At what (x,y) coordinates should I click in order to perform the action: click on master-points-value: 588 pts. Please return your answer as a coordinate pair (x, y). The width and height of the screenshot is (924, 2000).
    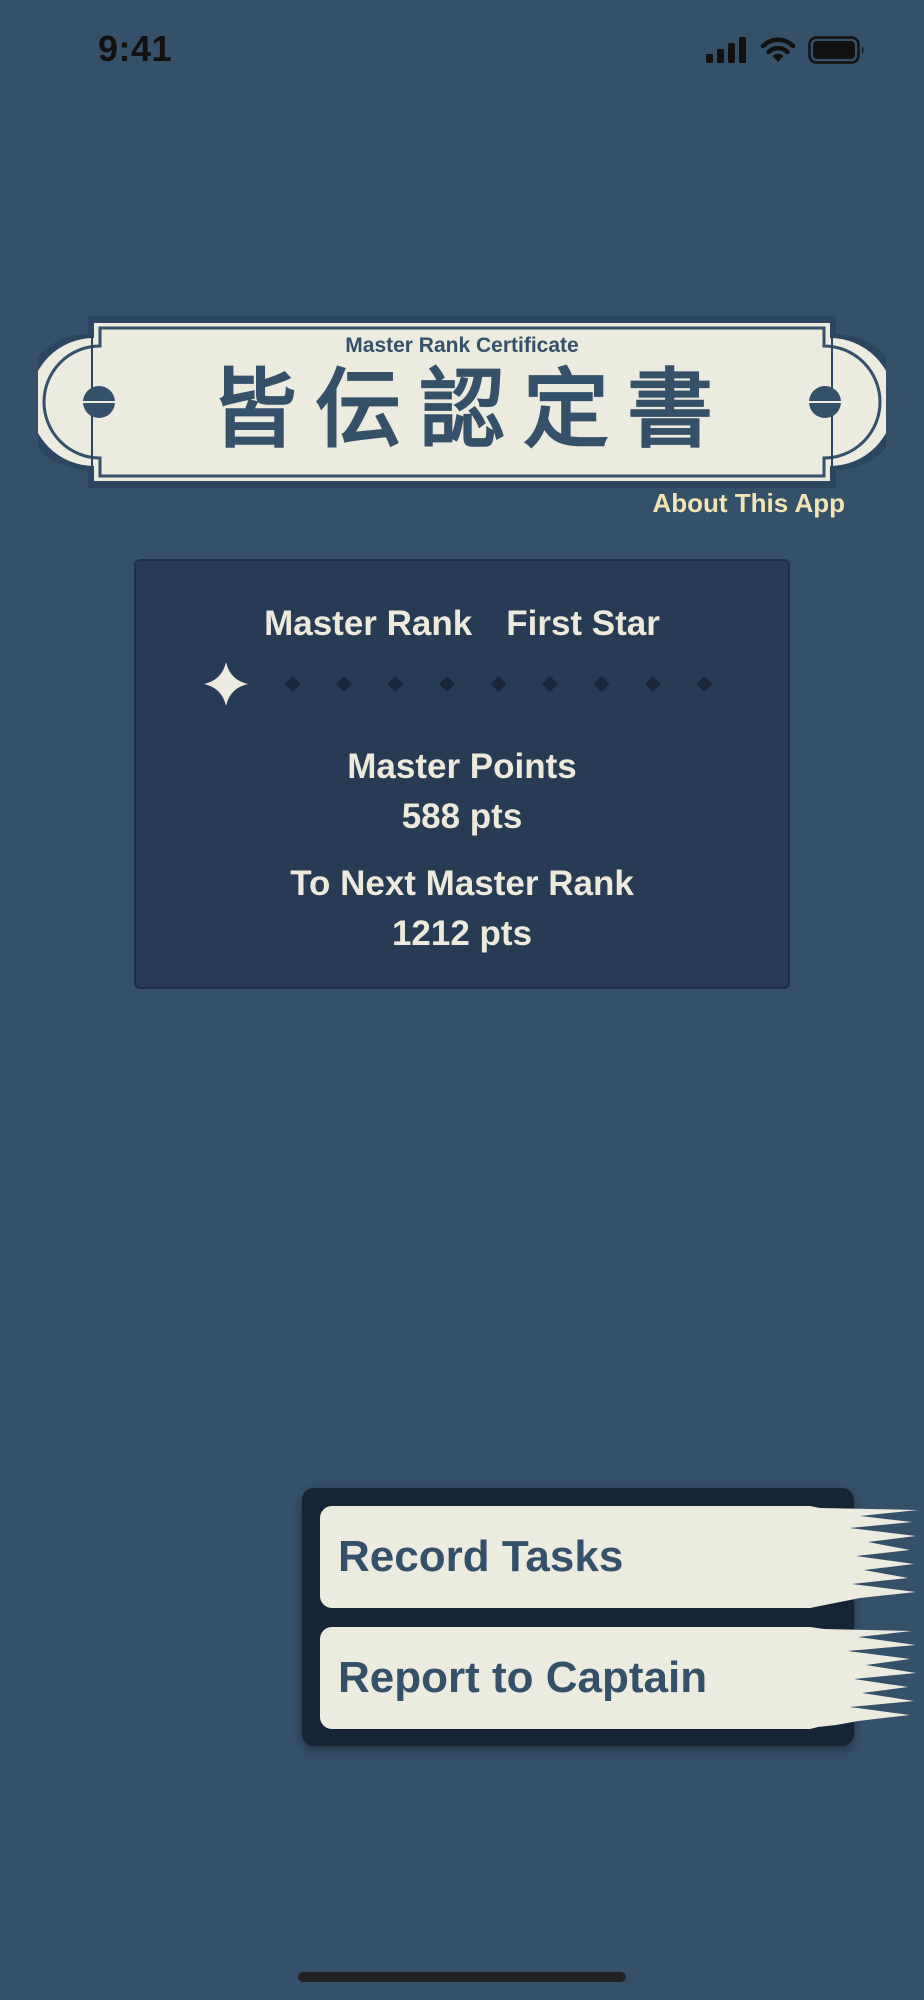
    Looking at the image, I should click on (462, 816).